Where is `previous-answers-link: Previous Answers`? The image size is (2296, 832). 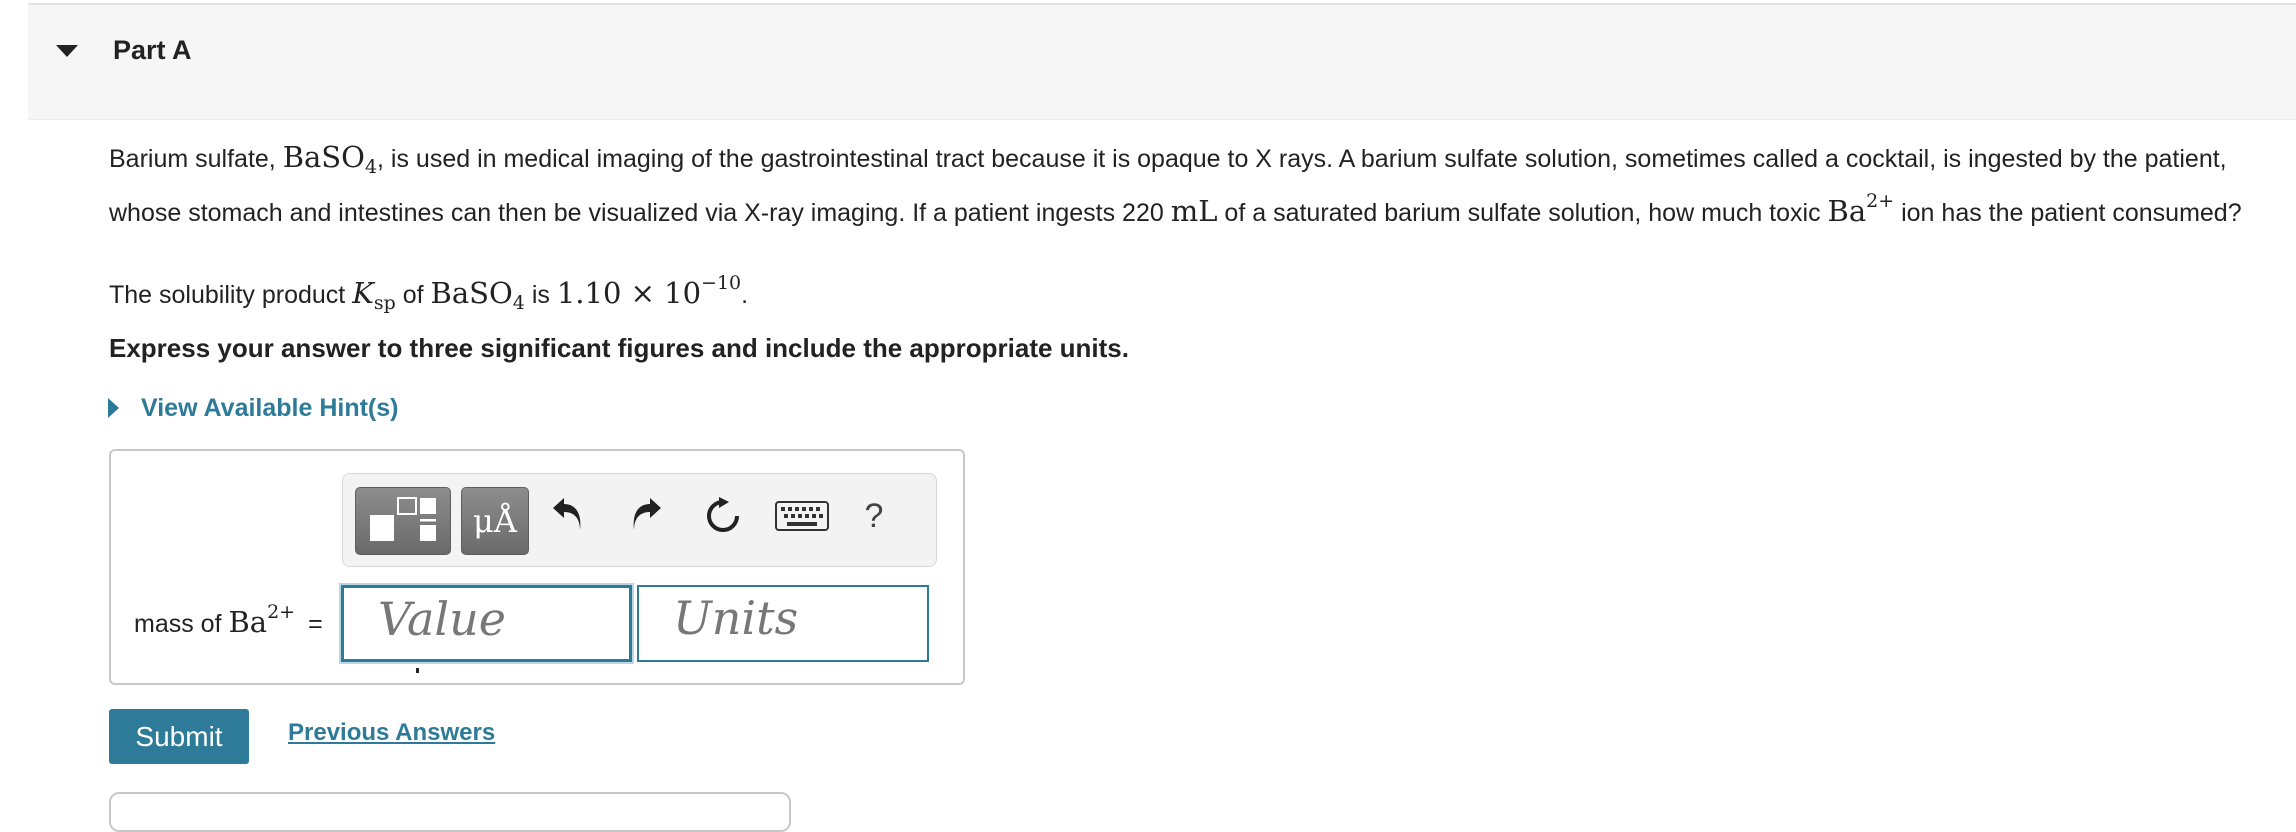 previous-answers-link: Previous Answers is located at coordinates (391, 733).